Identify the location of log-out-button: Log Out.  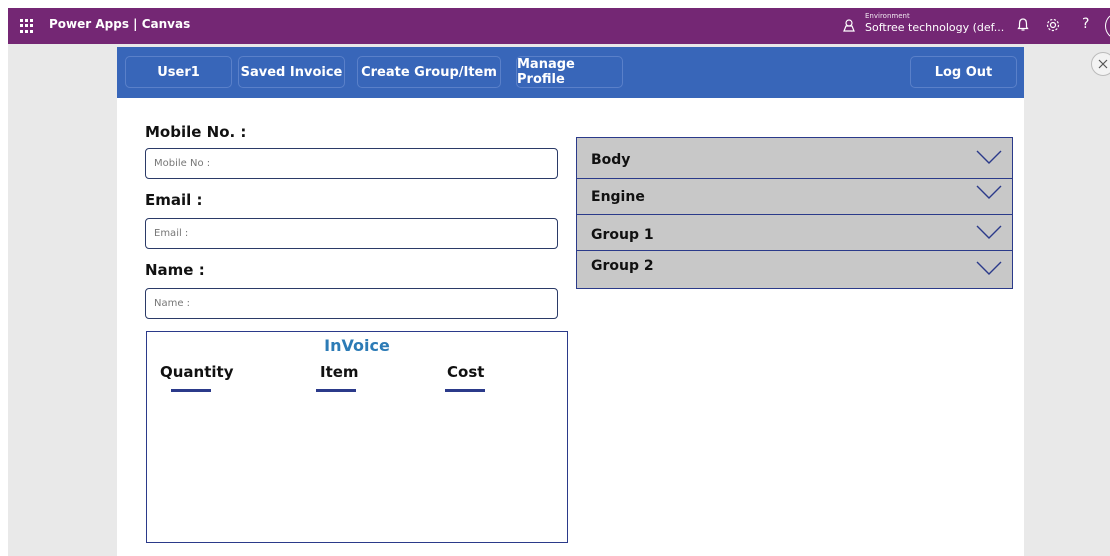
(963, 72).